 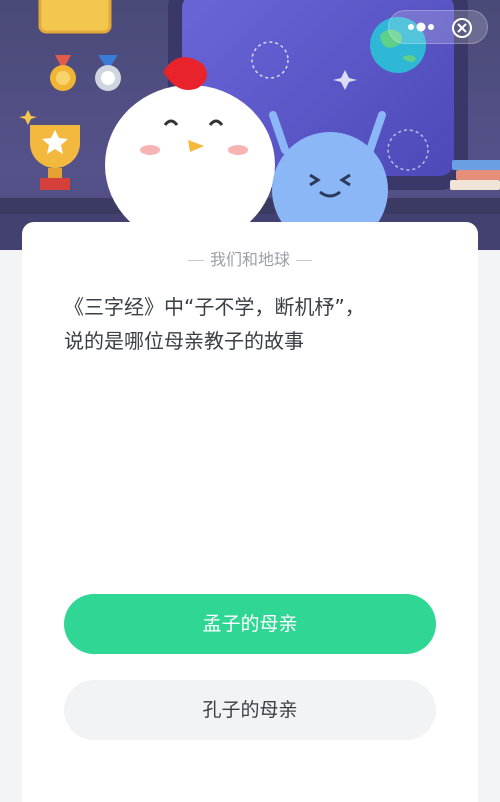 I want to click on answer-option-2: 孔子的母亲, so click(x=250, y=710).